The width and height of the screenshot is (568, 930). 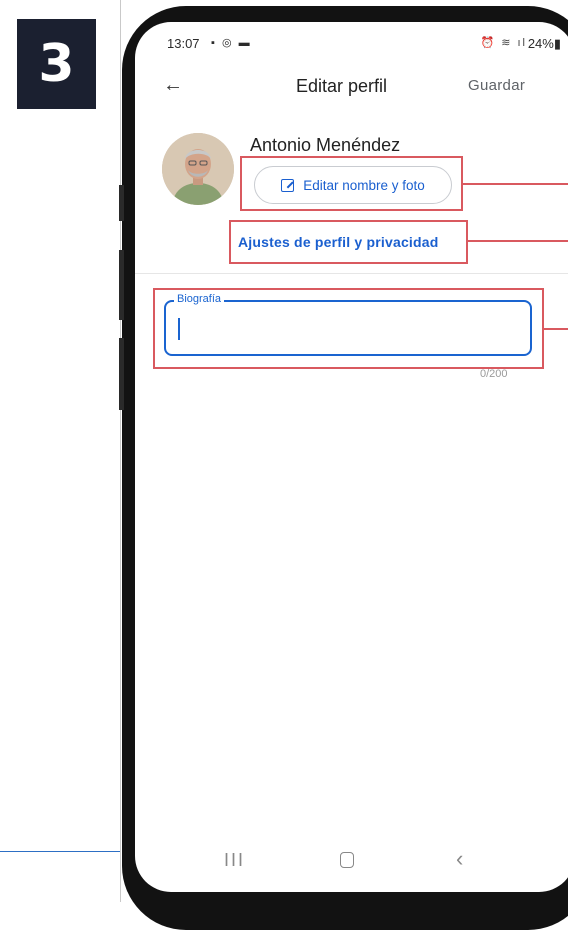 I want to click on bio-char-counter: 0/200, so click(x=494, y=374).